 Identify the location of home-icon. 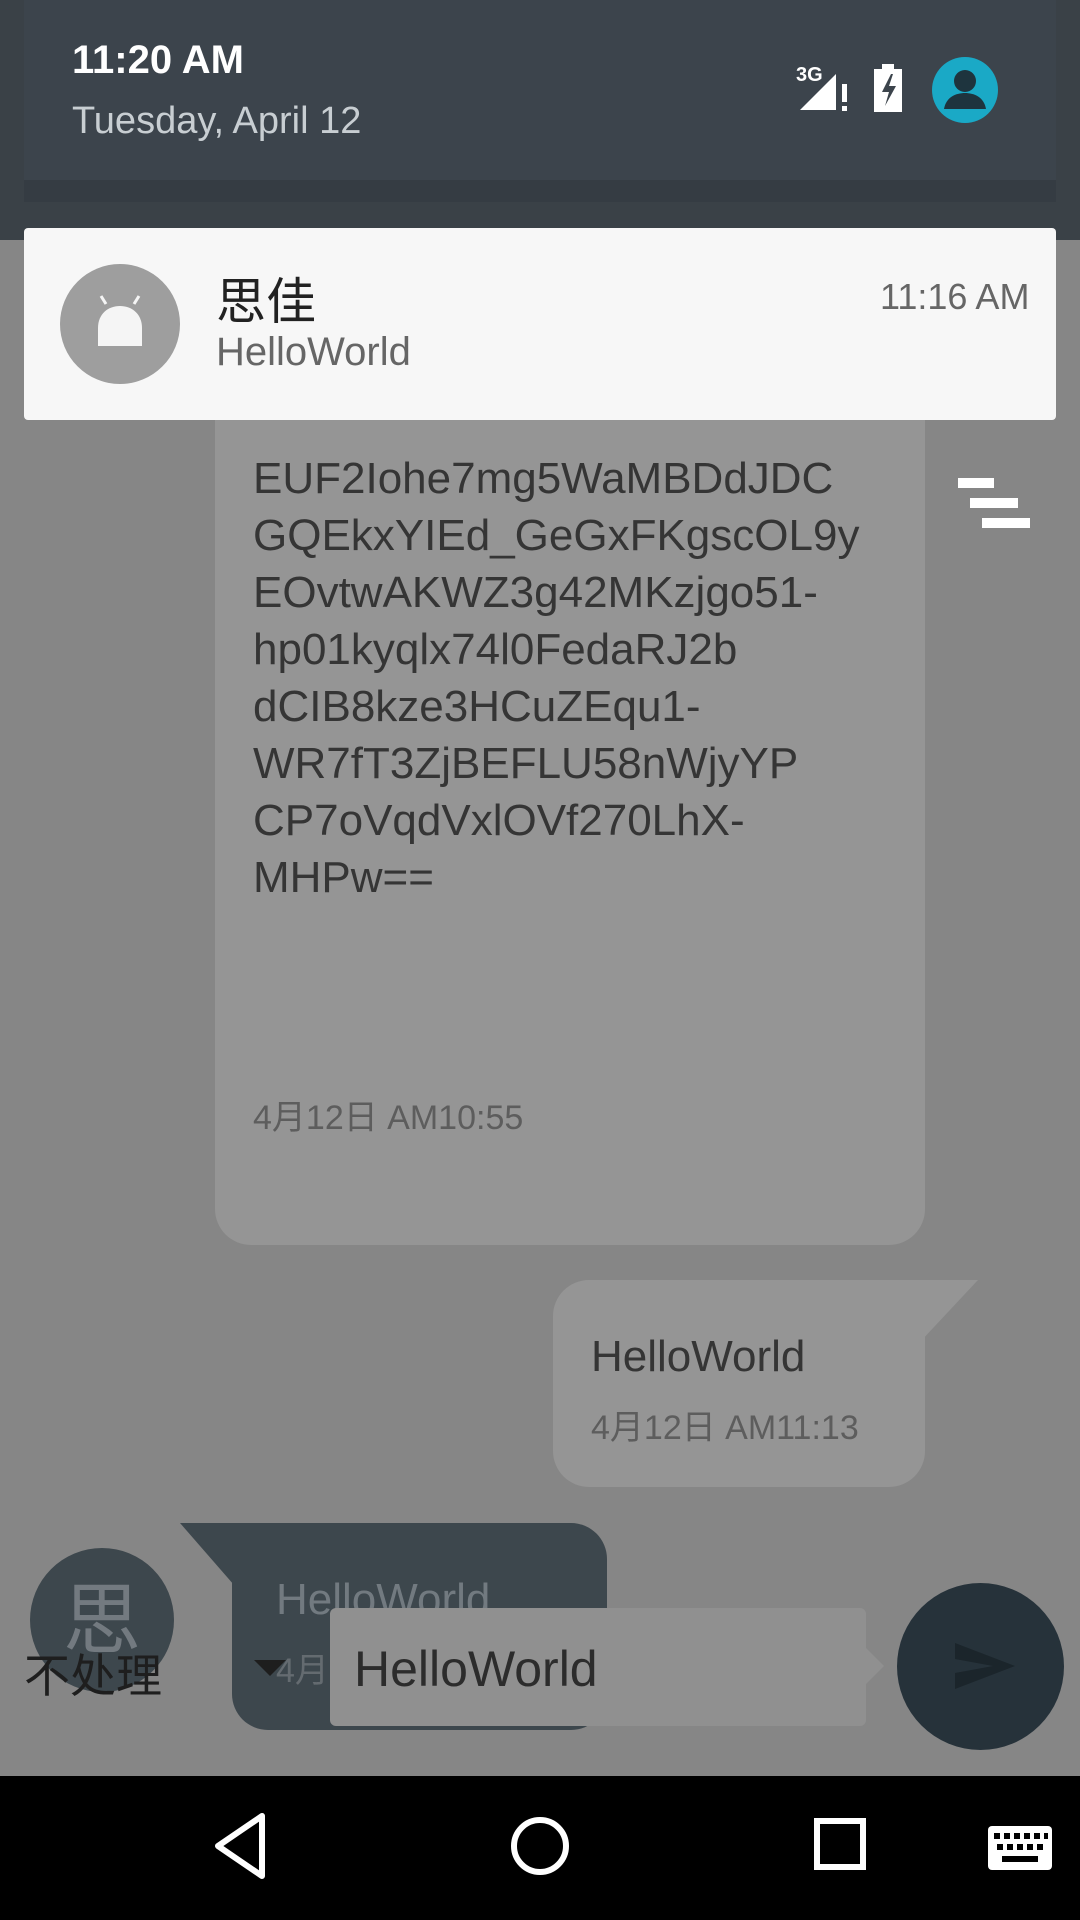
(540, 1846).